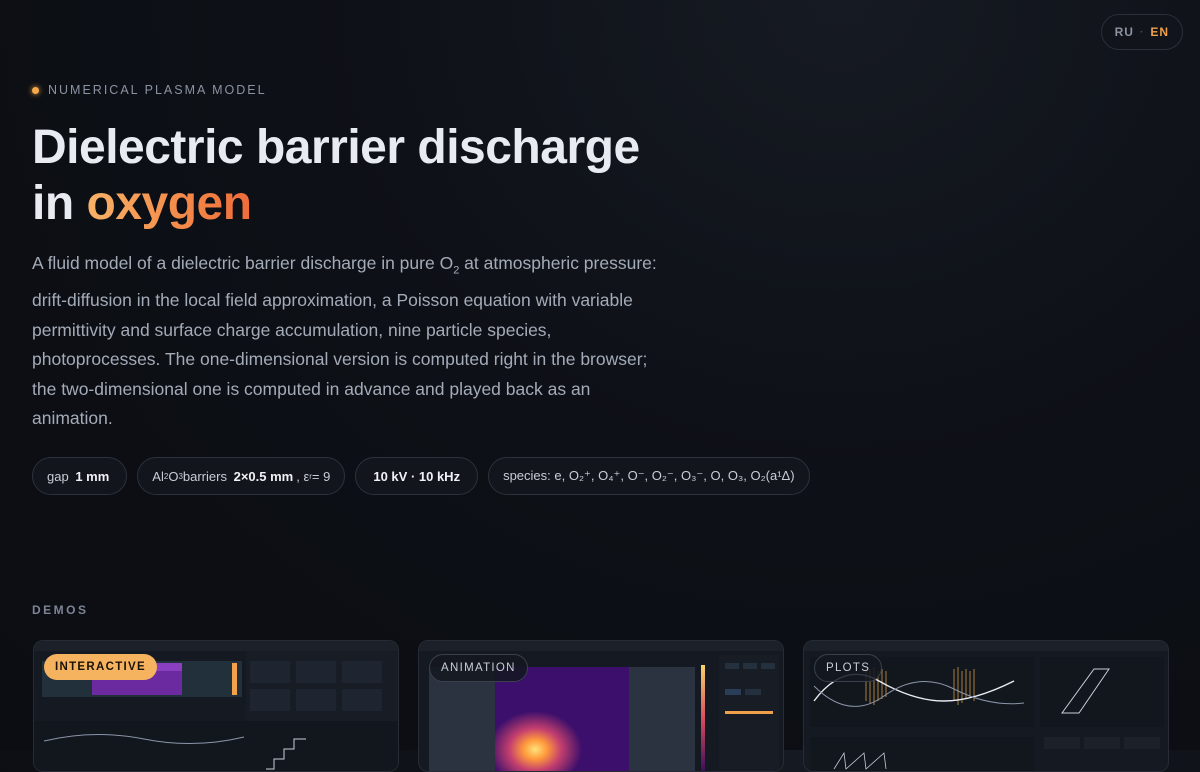 Image resolution: width=1200 pixels, height=772 pixels. Describe the element at coordinates (1159, 32) in the screenshot. I see `lang-en-button: EN` at that location.